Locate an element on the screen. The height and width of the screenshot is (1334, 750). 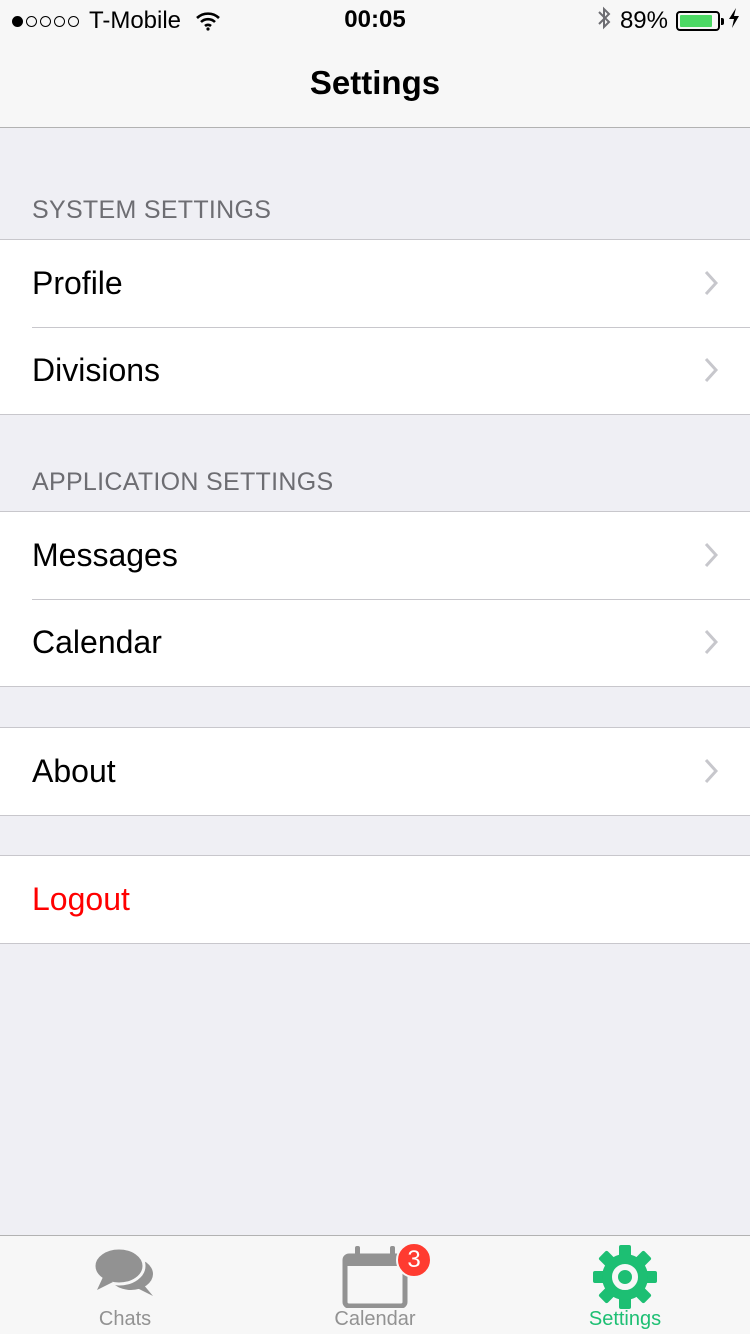
tab-calendar: 3 Calendar is located at coordinates (375, 1285).